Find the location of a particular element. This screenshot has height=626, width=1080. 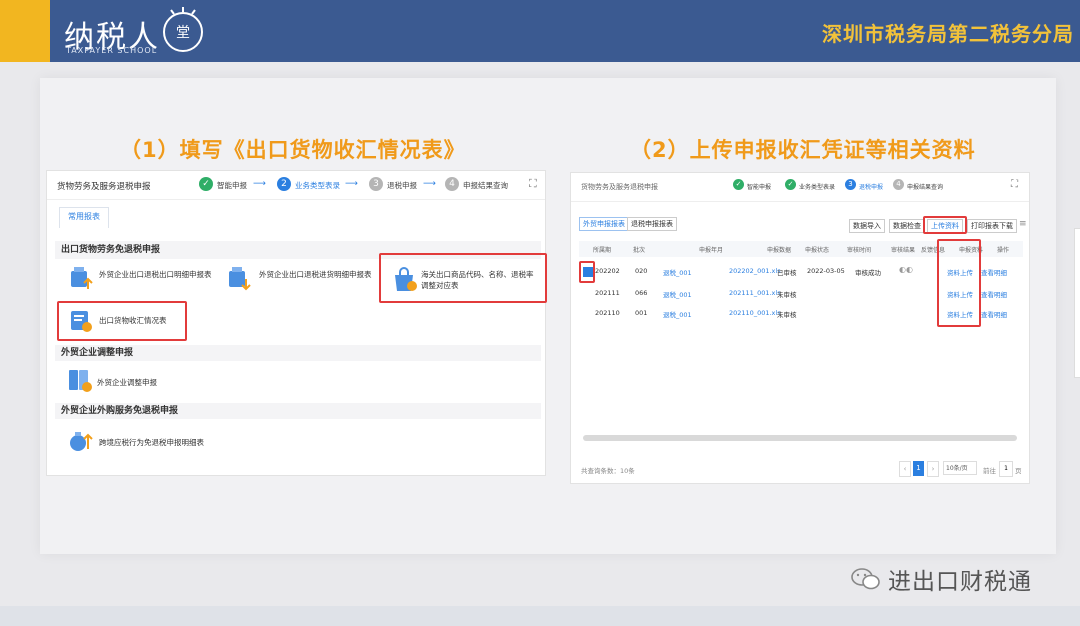

right-step-4-label: 申报结果查询 is located at coordinates (925, 186).